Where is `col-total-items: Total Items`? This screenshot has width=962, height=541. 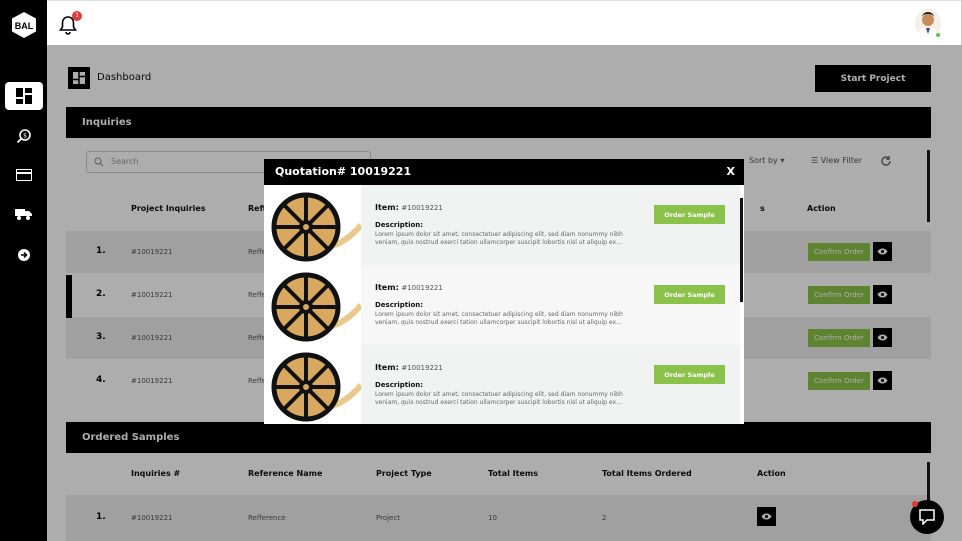 col-total-items: Total Items is located at coordinates (513, 473).